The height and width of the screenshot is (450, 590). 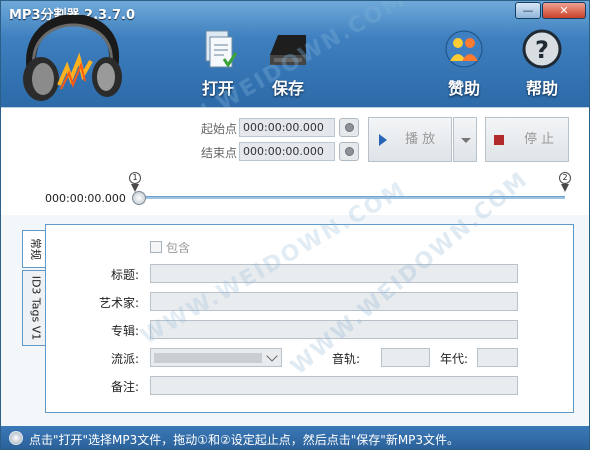 I want to click on end-point-label: 结束点, so click(x=218, y=153).